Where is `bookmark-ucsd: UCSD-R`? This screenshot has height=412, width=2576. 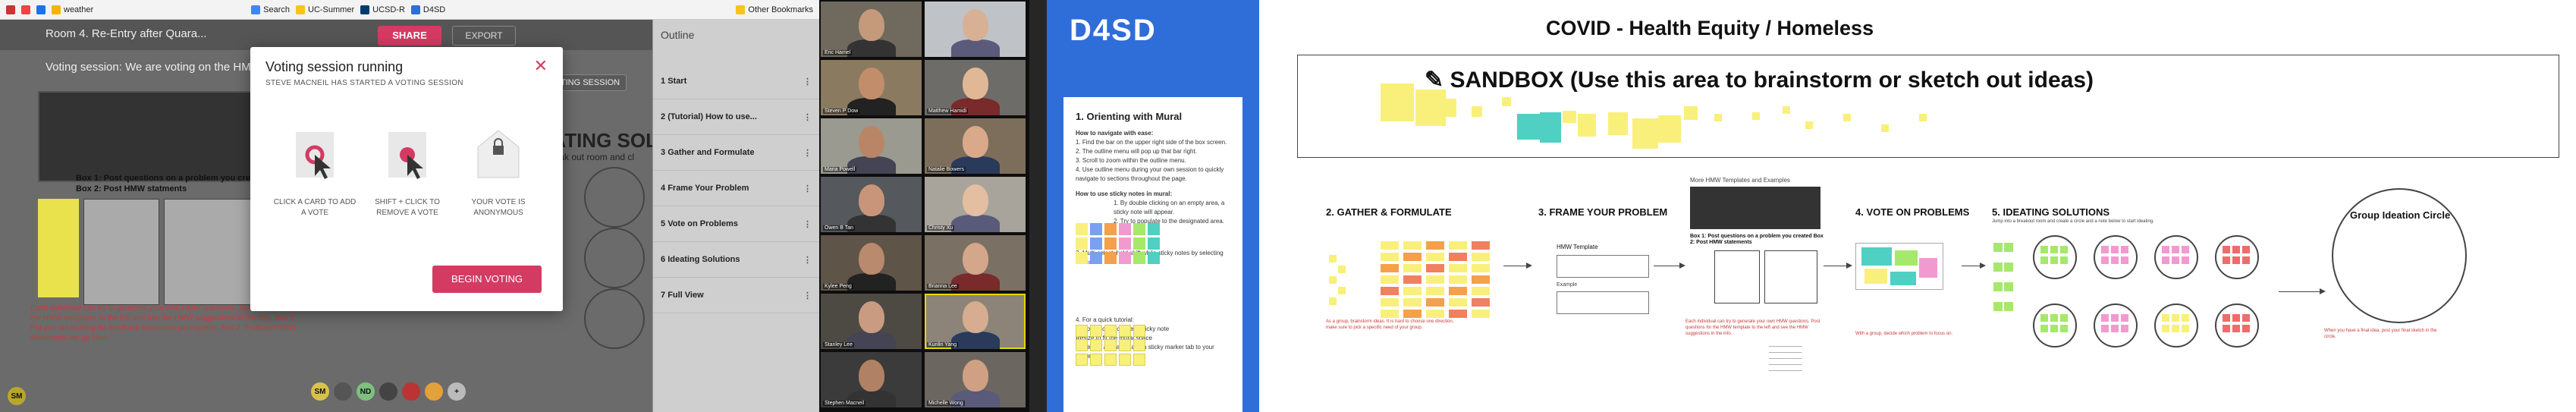 bookmark-ucsd: UCSD-R is located at coordinates (382, 9).